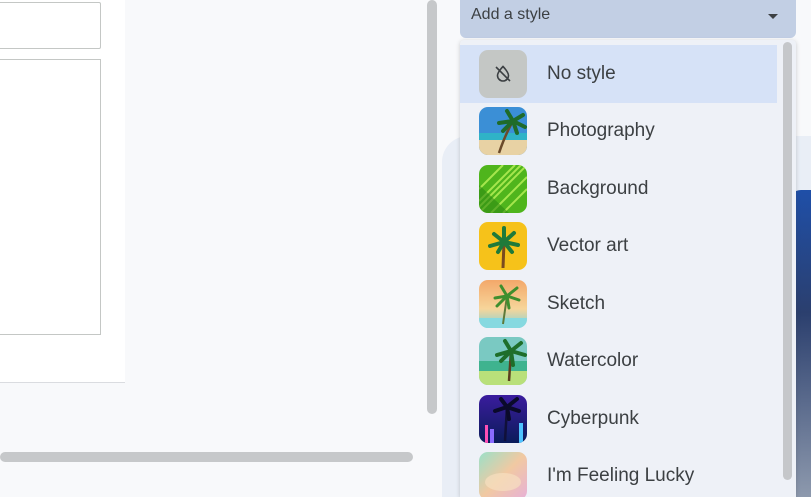 The image size is (811, 497). Describe the element at coordinates (206, 457) in the screenshot. I see `document-horizontal-scrollbar` at that location.